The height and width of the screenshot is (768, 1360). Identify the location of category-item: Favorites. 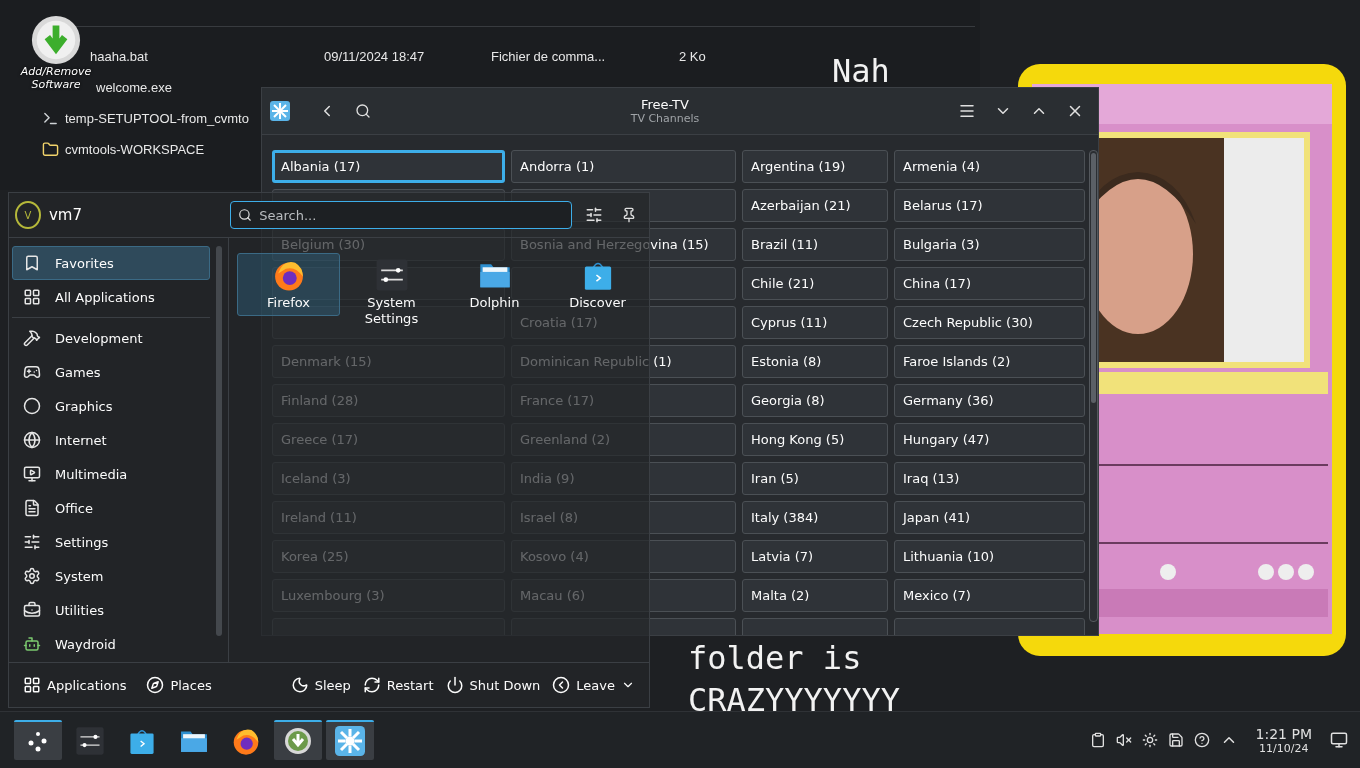
(111, 263).